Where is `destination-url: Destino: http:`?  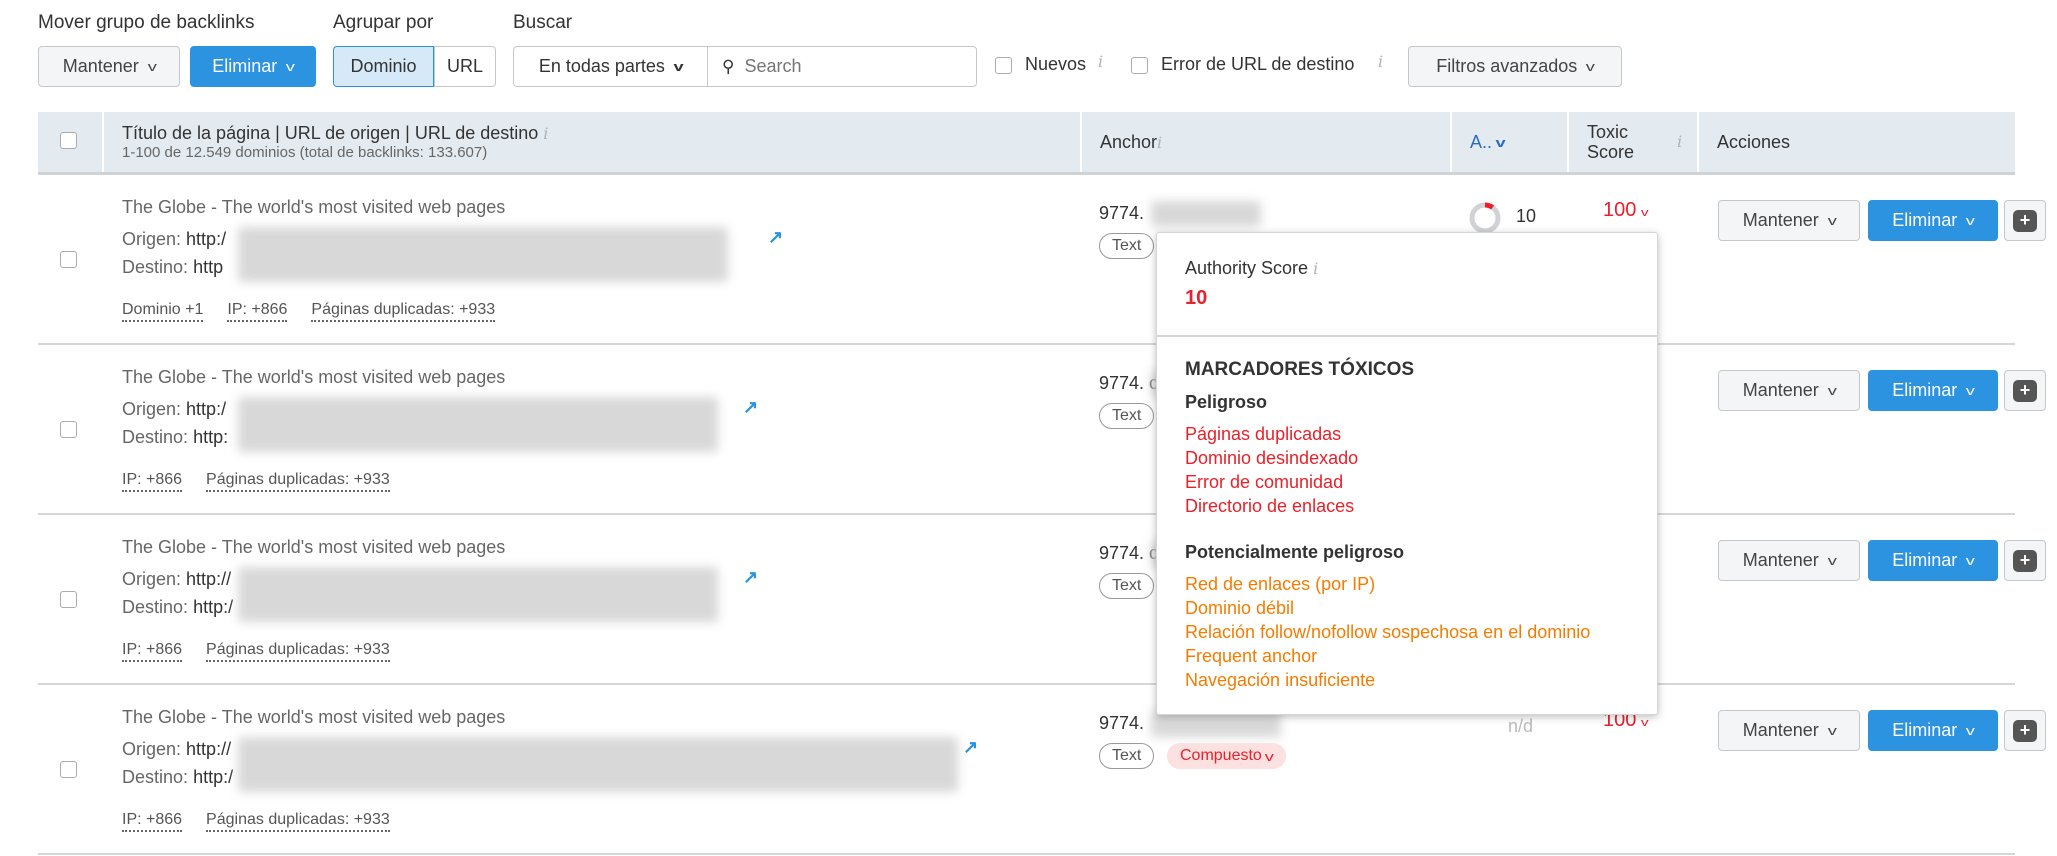 destination-url: Destino: http: is located at coordinates (175, 437).